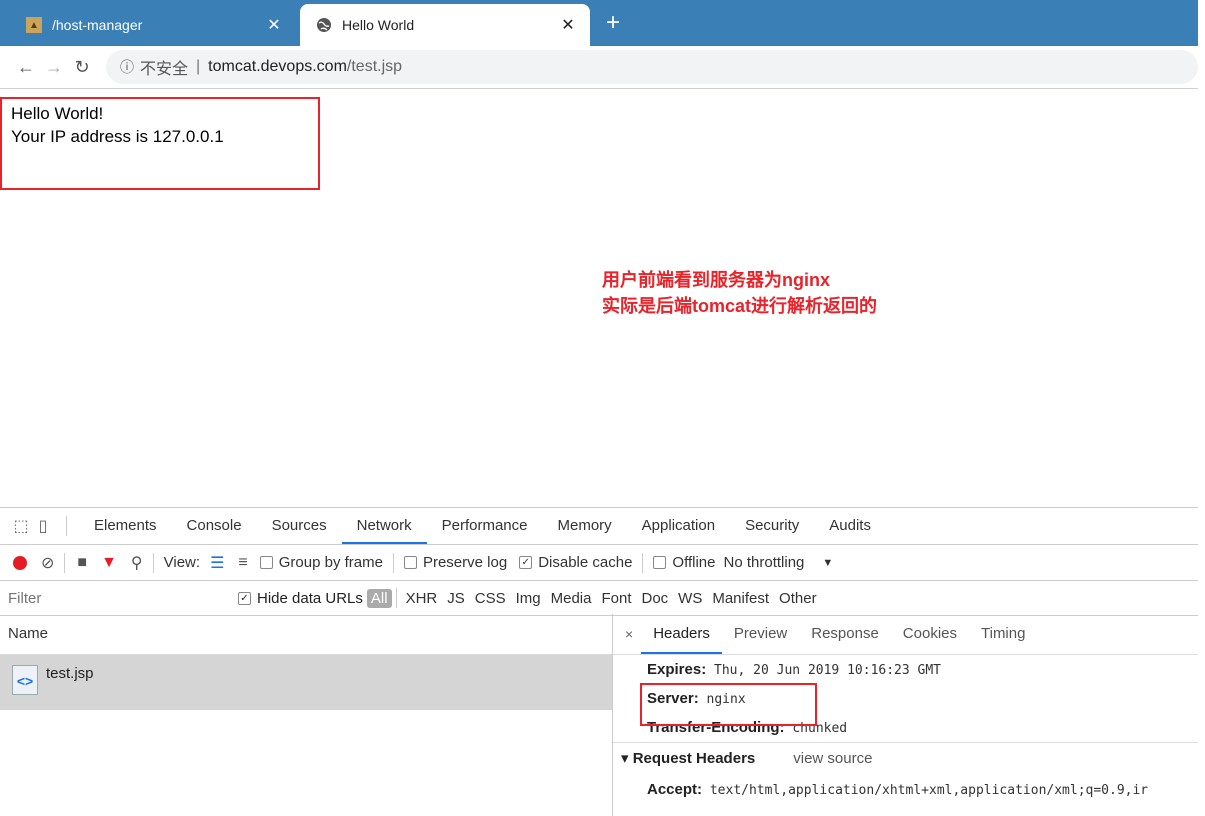 The height and width of the screenshot is (816, 1205). I want to click on new-tab-button: +, so click(613, 23).